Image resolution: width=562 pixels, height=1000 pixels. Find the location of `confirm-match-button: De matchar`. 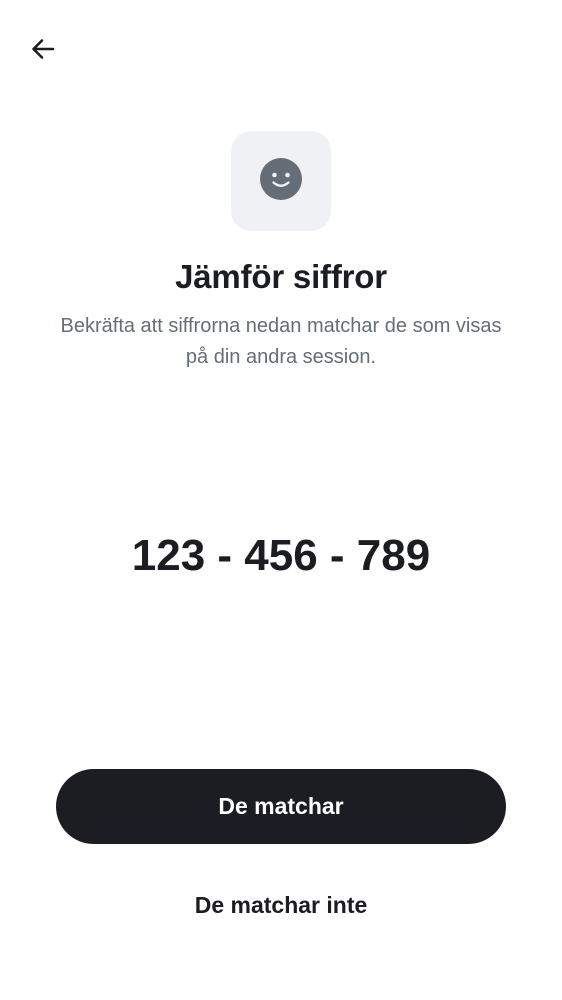

confirm-match-button: De matchar is located at coordinates (281, 806).